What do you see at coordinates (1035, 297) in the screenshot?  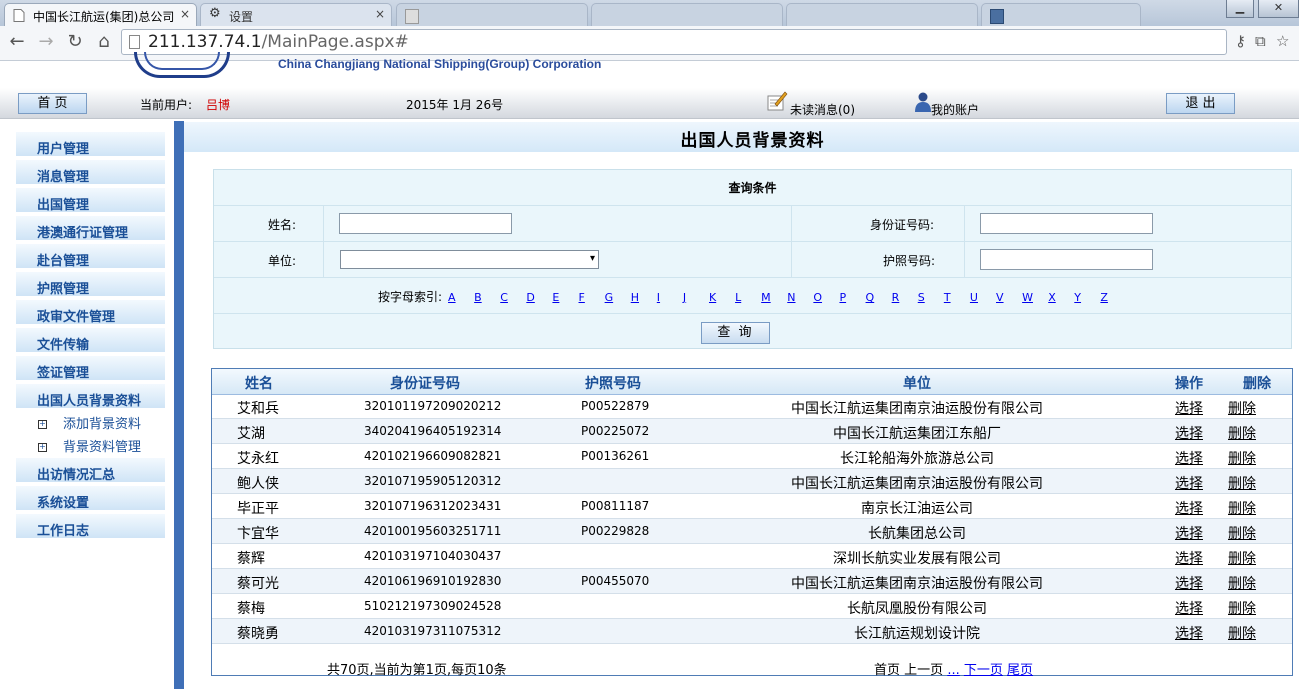 I see `alpha-letter-w: W` at bounding box center [1035, 297].